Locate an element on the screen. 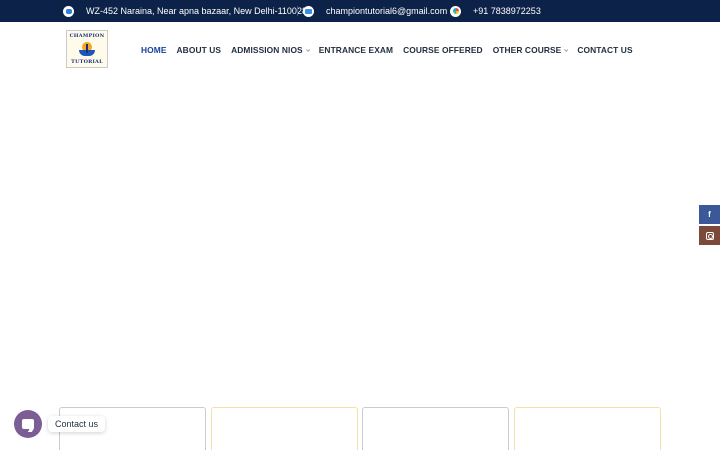  location-icon is located at coordinates (68, 11).